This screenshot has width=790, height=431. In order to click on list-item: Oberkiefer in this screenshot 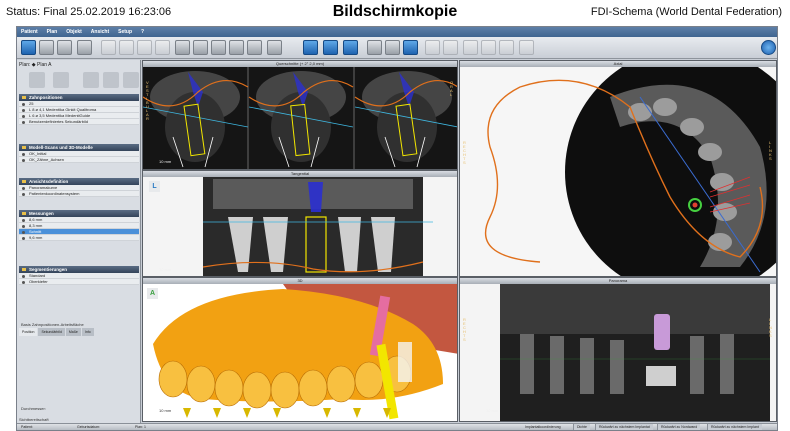, I will do `click(79, 282)`.